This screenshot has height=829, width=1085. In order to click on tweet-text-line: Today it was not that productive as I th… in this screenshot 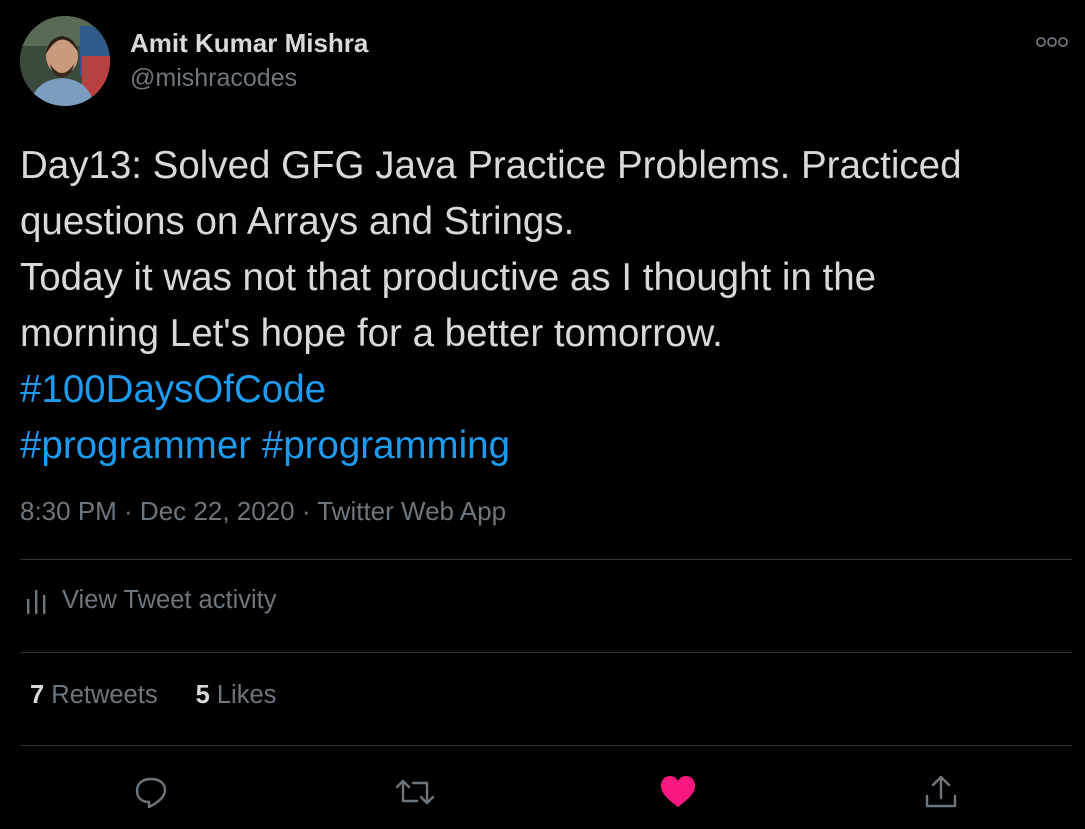, I will do `click(448, 277)`.